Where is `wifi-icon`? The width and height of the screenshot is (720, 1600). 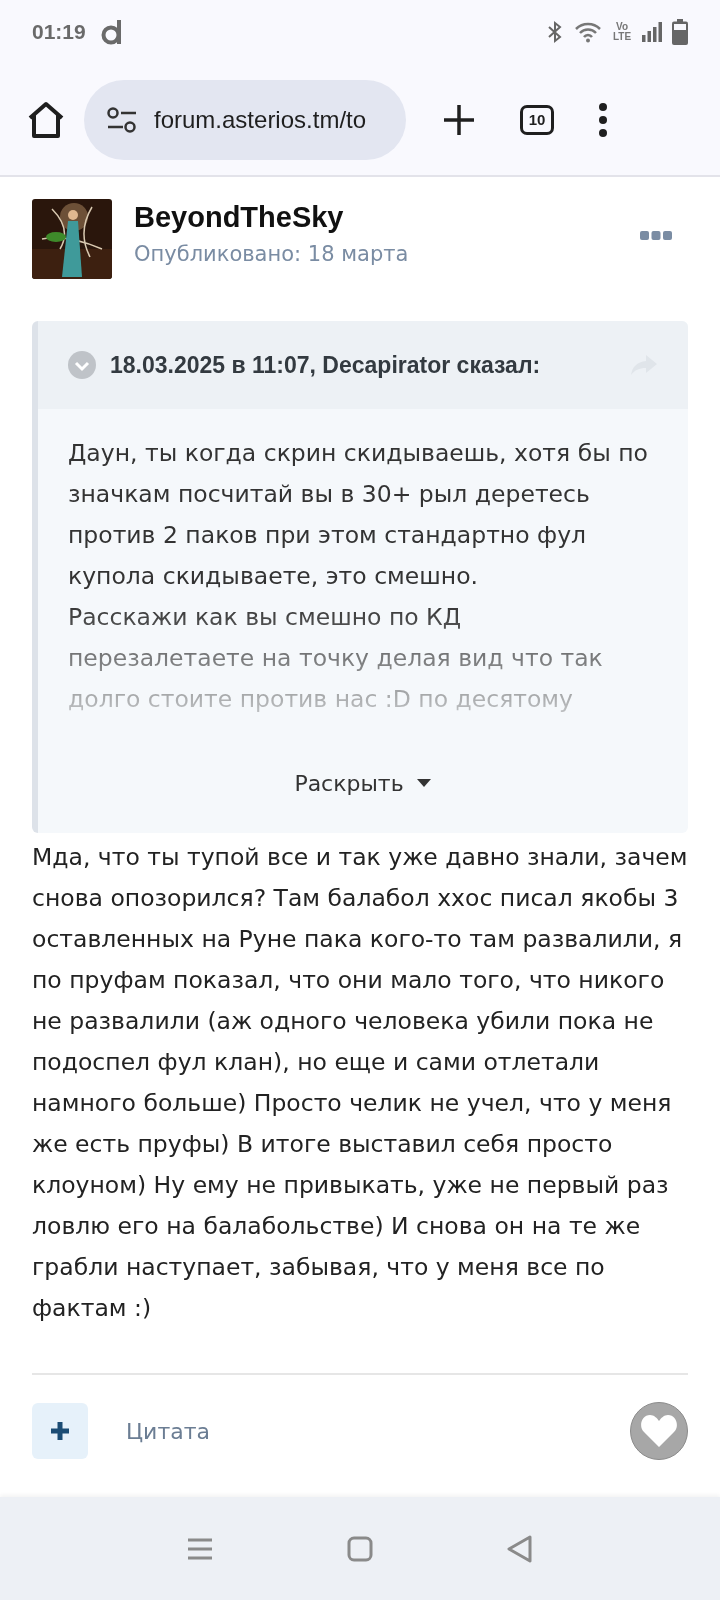
wifi-icon is located at coordinates (588, 32).